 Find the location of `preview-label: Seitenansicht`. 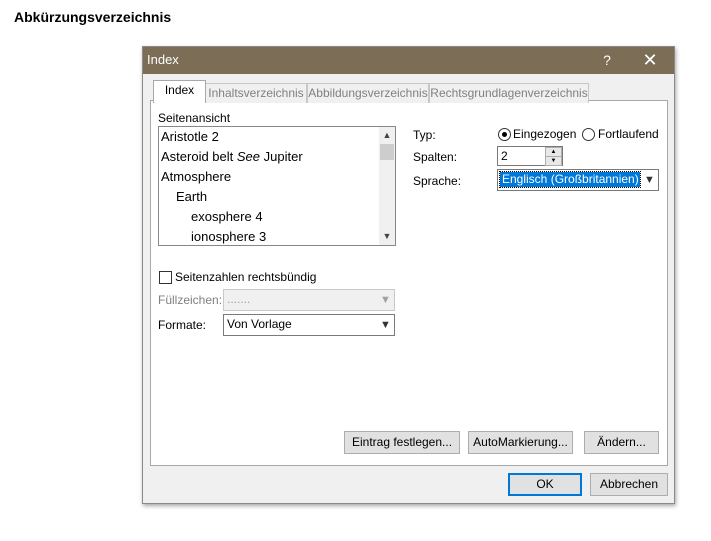

preview-label: Seitenansicht is located at coordinates (194, 118).